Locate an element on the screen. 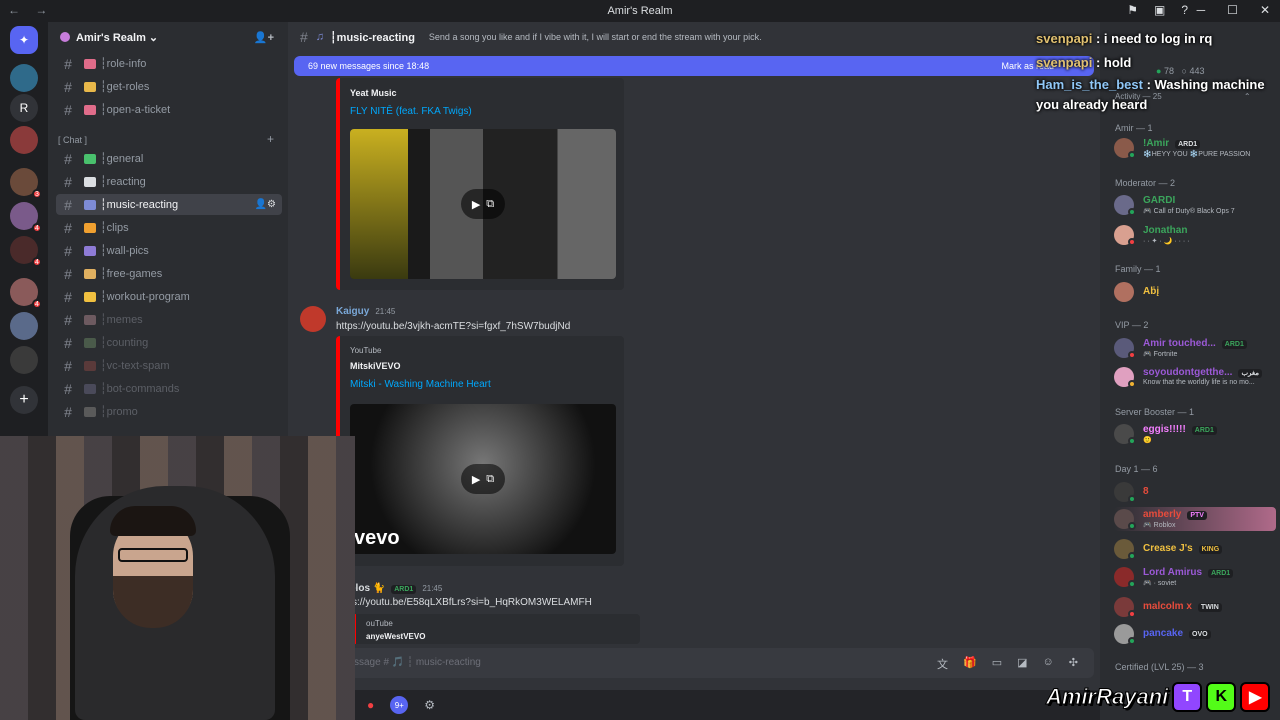 The width and height of the screenshot is (1280, 720). video-thumbnail: ▶ ⧉ is located at coordinates (483, 204).